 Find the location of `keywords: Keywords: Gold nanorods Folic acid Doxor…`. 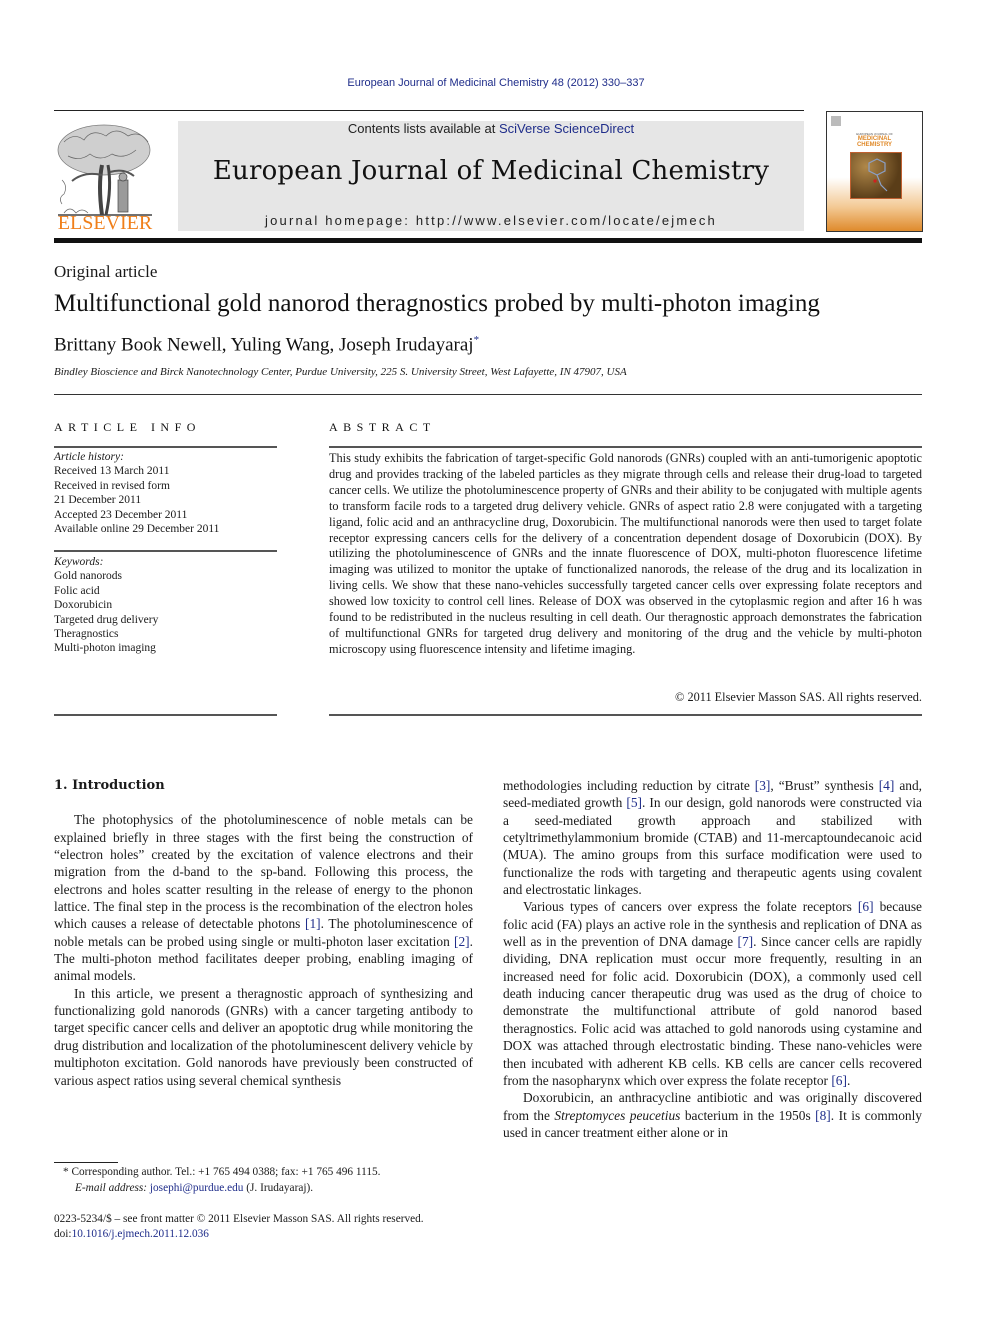

keywords: Keywords: Gold nanorods Folic acid Doxor… is located at coordinates (165, 605).